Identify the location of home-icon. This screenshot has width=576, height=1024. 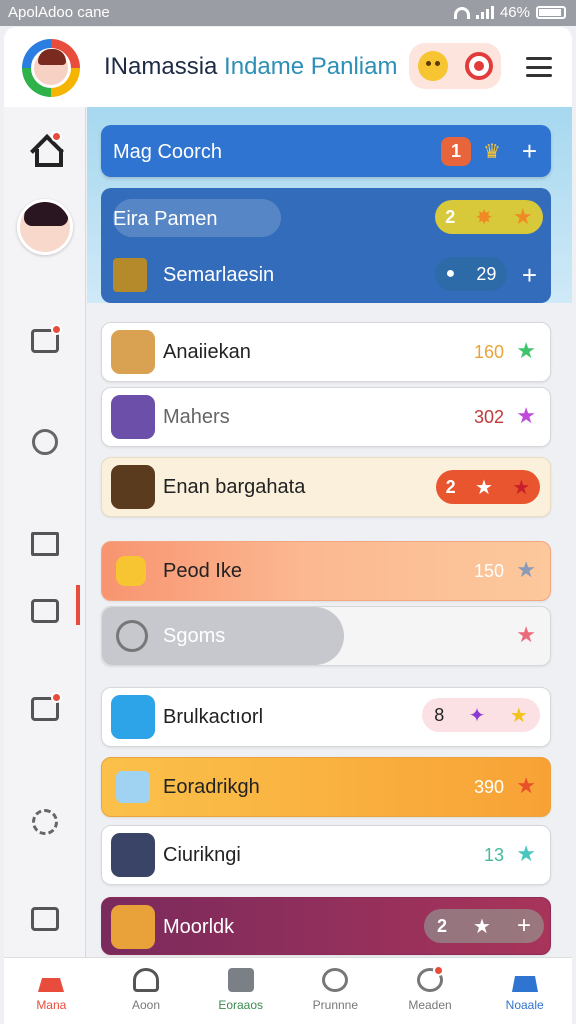
(46, 149).